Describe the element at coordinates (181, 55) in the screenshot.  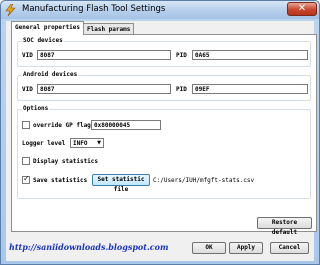
I see `soc-pid-label: PID` at that location.